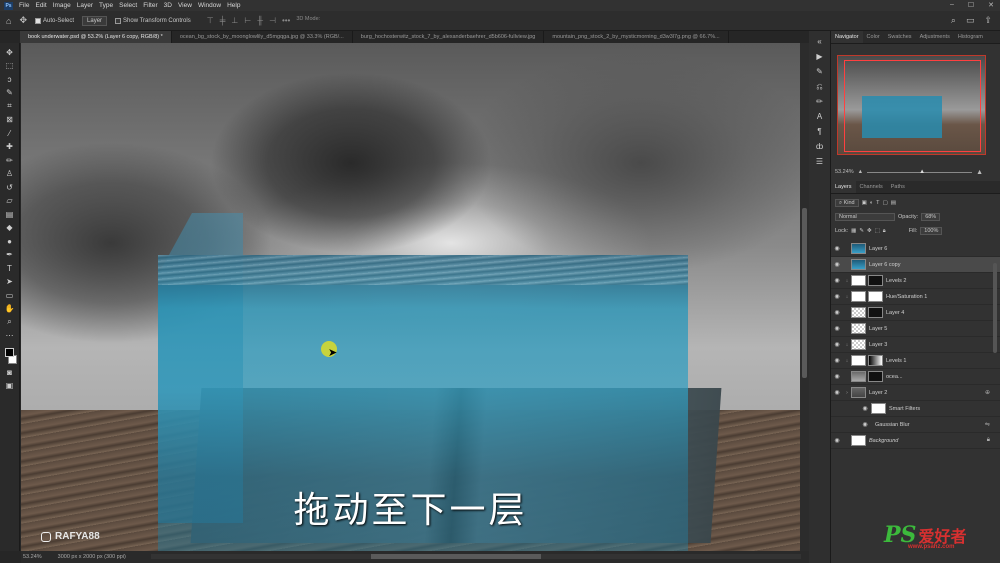 The width and height of the screenshot is (1000, 563). What do you see at coordinates (209, 5) in the screenshot?
I see `menu-window: Window` at bounding box center [209, 5].